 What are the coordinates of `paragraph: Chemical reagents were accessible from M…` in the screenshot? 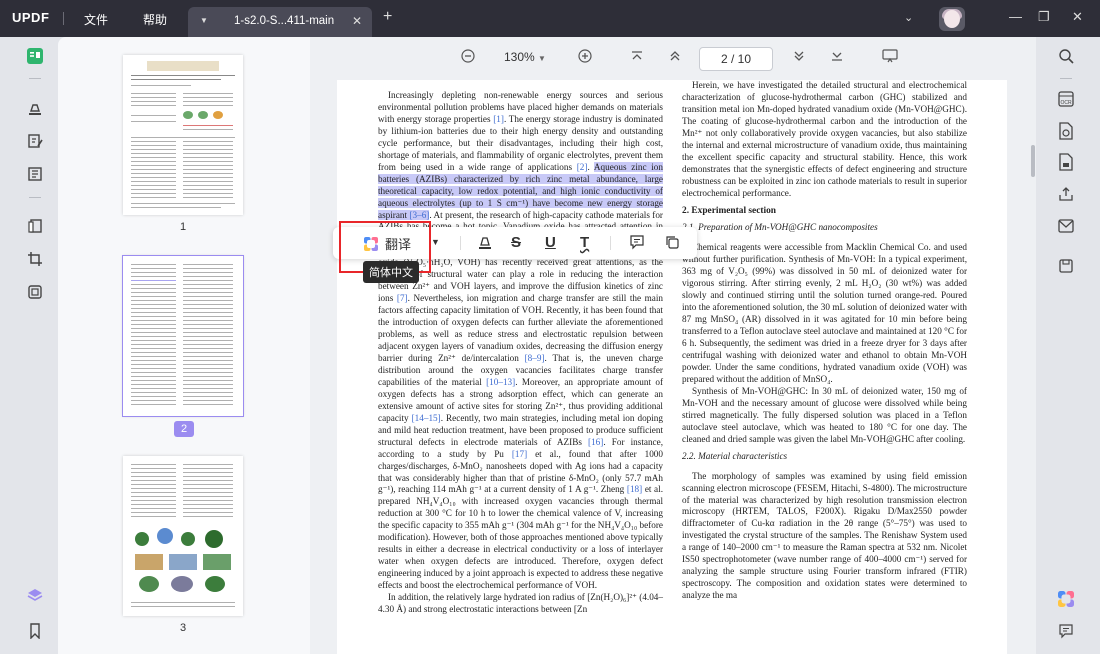 It's located at (824, 313).